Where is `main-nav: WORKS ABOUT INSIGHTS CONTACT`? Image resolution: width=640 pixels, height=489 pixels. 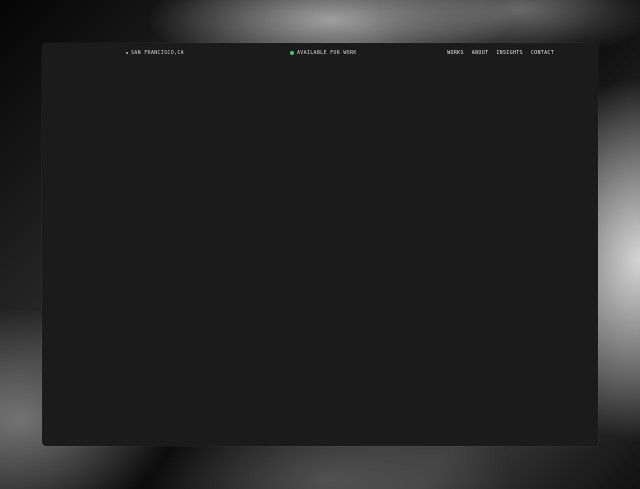 main-nav: WORKS ABOUT INSIGHTS CONTACT is located at coordinates (500, 53).